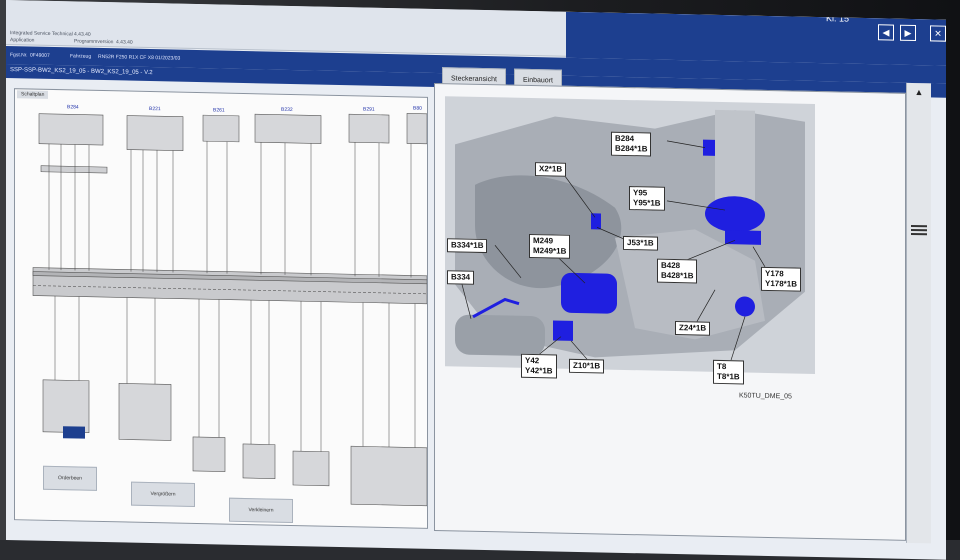 This screenshot has width=960, height=560. I want to click on callout-z24: Z24*1B, so click(693, 328).